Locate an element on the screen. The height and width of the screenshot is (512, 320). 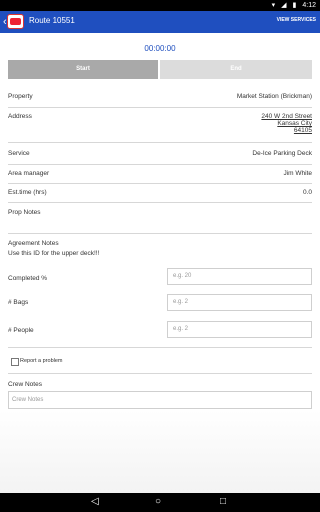
timer-display: 00:00:00 is located at coordinates (160, 48).